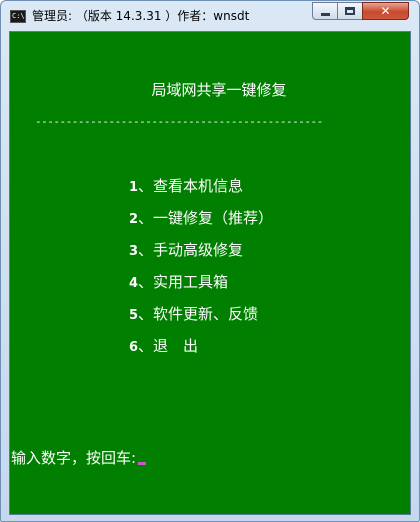 The width and height of the screenshot is (420, 522). What do you see at coordinates (201, 352) in the screenshot?
I see `menu-item-exit: 6、退 出` at bounding box center [201, 352].